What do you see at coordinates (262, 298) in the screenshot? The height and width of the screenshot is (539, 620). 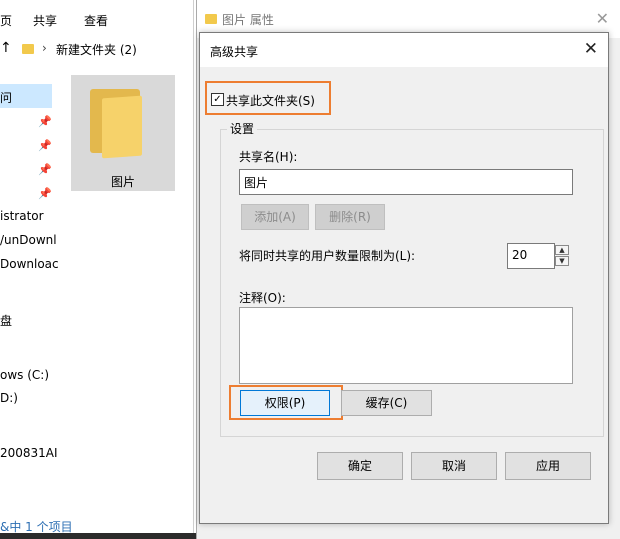 I see `comment-label: 注释(O):` at bounding box center [262, 298].